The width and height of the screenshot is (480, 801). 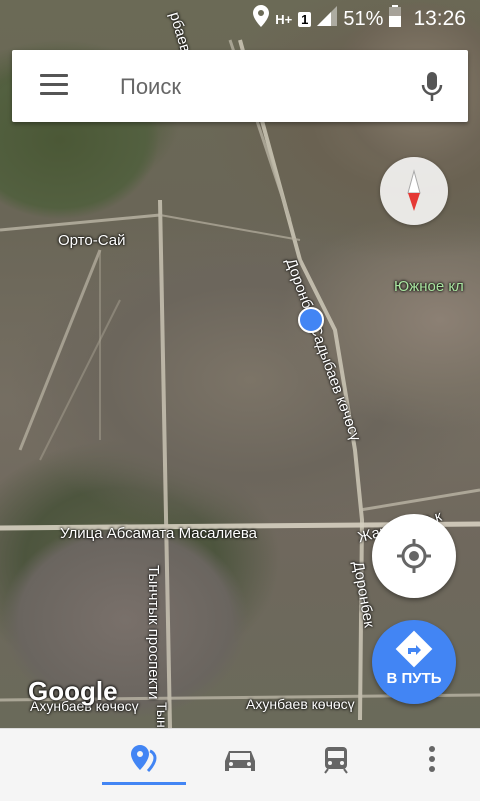 What do you see at coordinates (153, 632) in the screenshot?
I see `map-label-tynchtyk: Тынчтык проспекти` at bounding box center [153, 632].